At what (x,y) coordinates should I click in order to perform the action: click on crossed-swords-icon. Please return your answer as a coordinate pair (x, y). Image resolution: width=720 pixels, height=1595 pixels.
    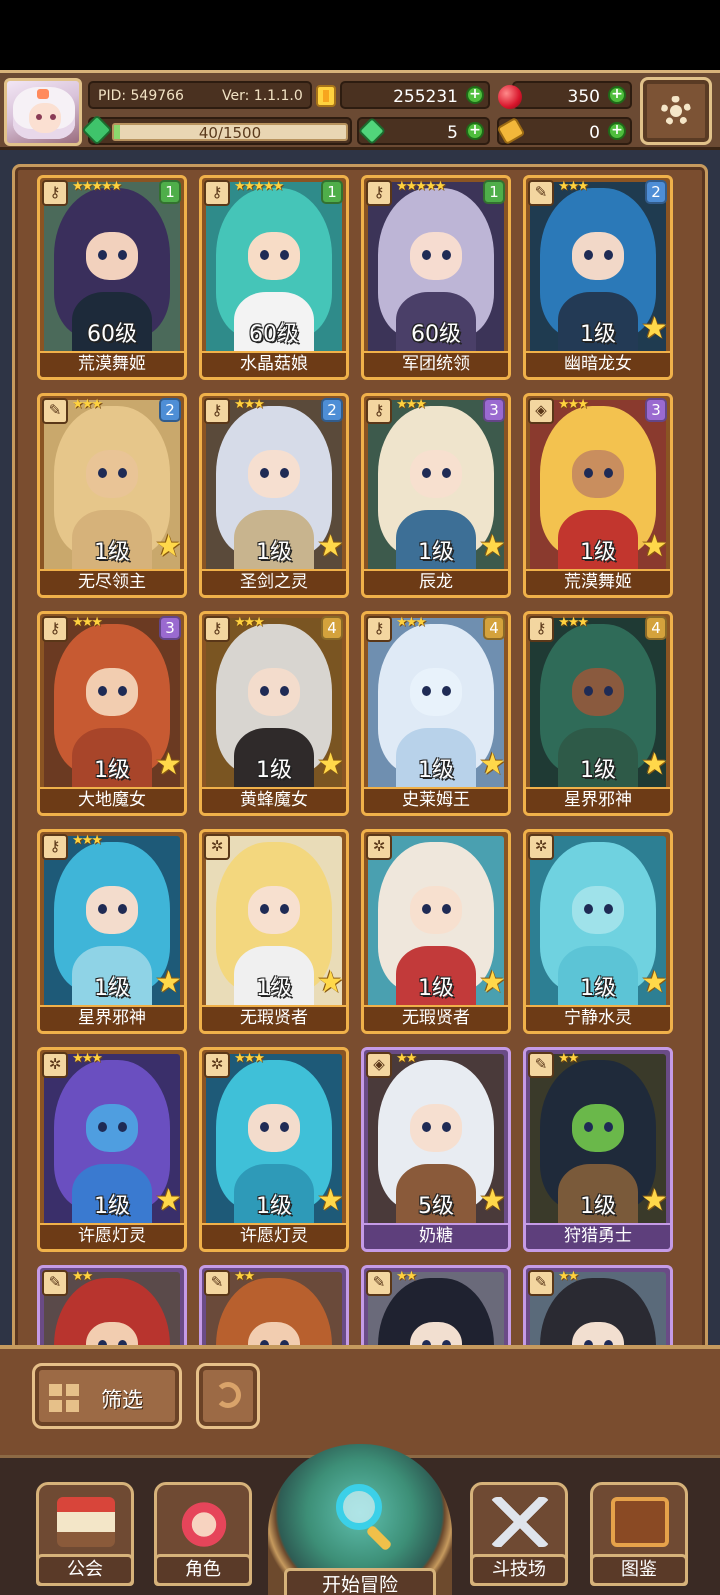
    Looking at the image, I should click on (520, 1522).